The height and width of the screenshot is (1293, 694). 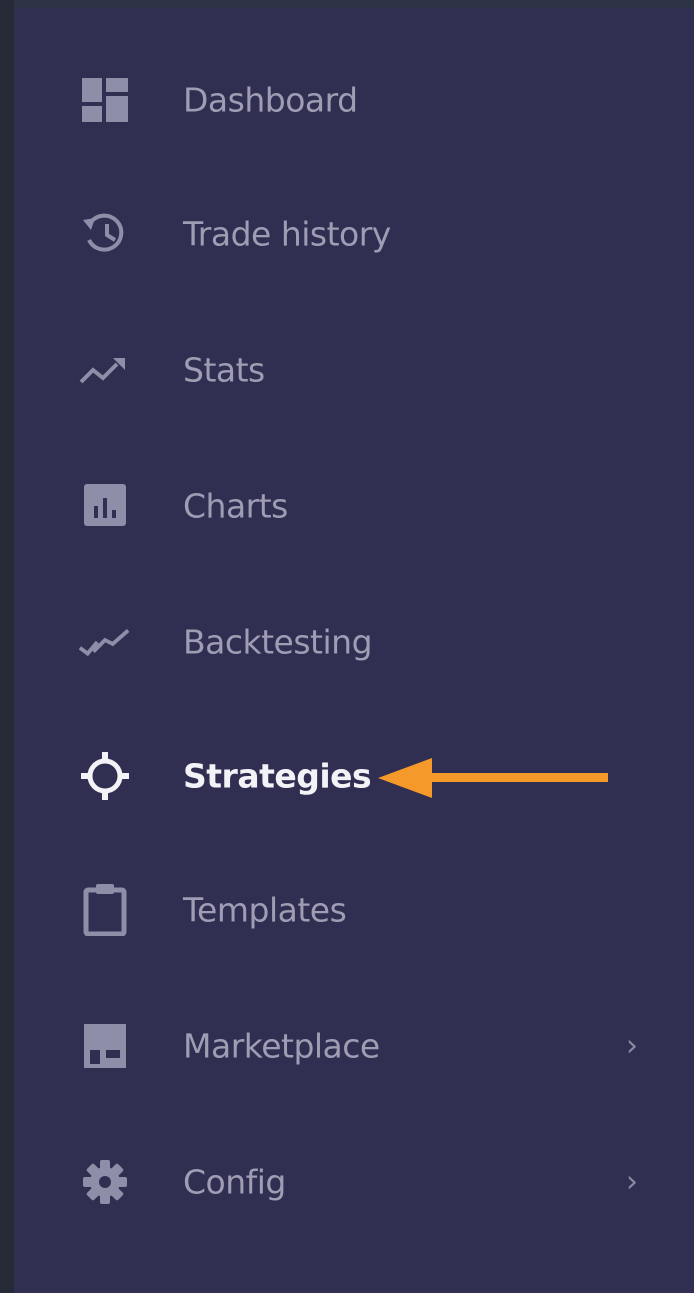 I want to click on backtest-icon, so click(x=105, y=642).